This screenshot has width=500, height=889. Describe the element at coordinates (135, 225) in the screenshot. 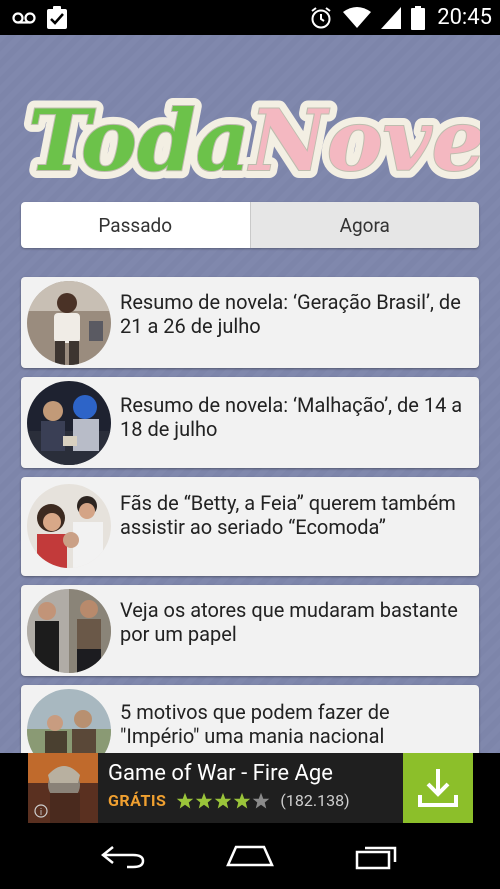

I see `tab-passado: Passado` at that location.